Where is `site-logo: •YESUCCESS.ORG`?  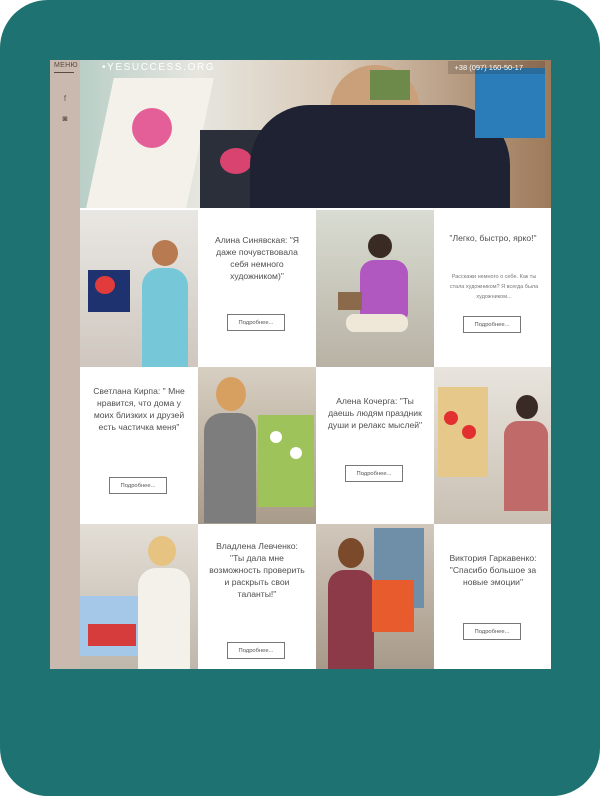
site-logo: •YESUCCESS.ORG is located at coordinates (158, 67).